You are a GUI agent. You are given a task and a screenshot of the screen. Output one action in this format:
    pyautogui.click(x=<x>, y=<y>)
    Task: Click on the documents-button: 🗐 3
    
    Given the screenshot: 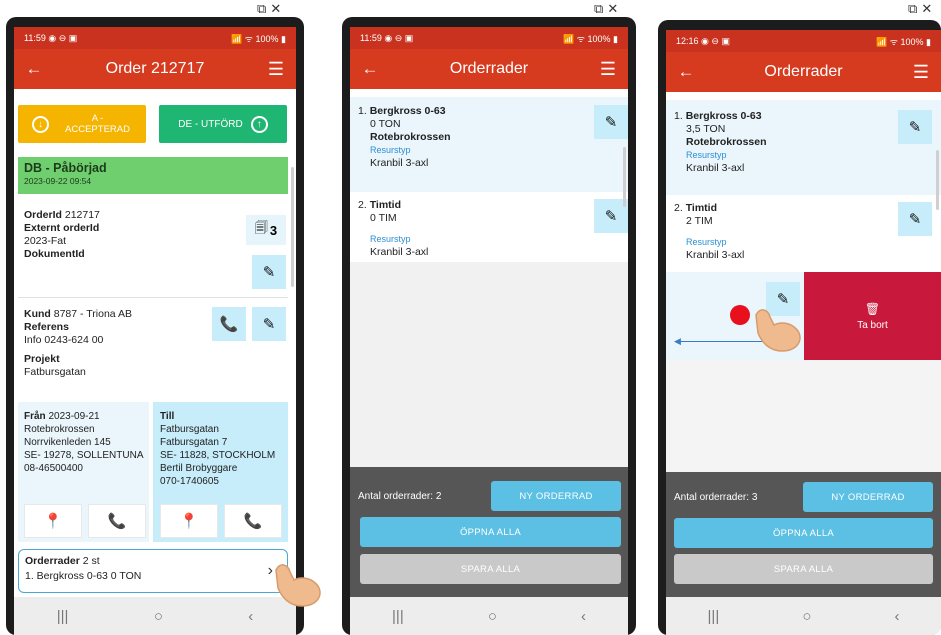 What is the action you would take?
    pyautogui.click(x=266, y=230)
    